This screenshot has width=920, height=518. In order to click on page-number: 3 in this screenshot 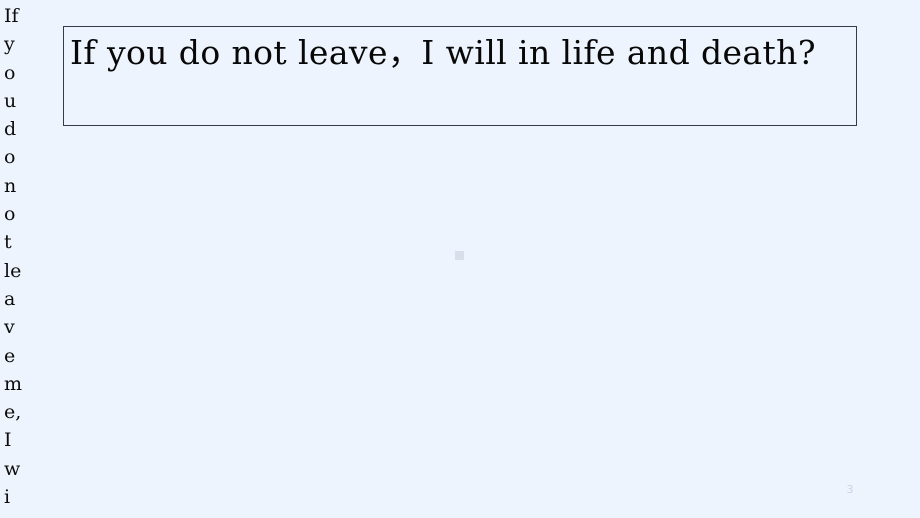, I will do `click(850, 489)`.